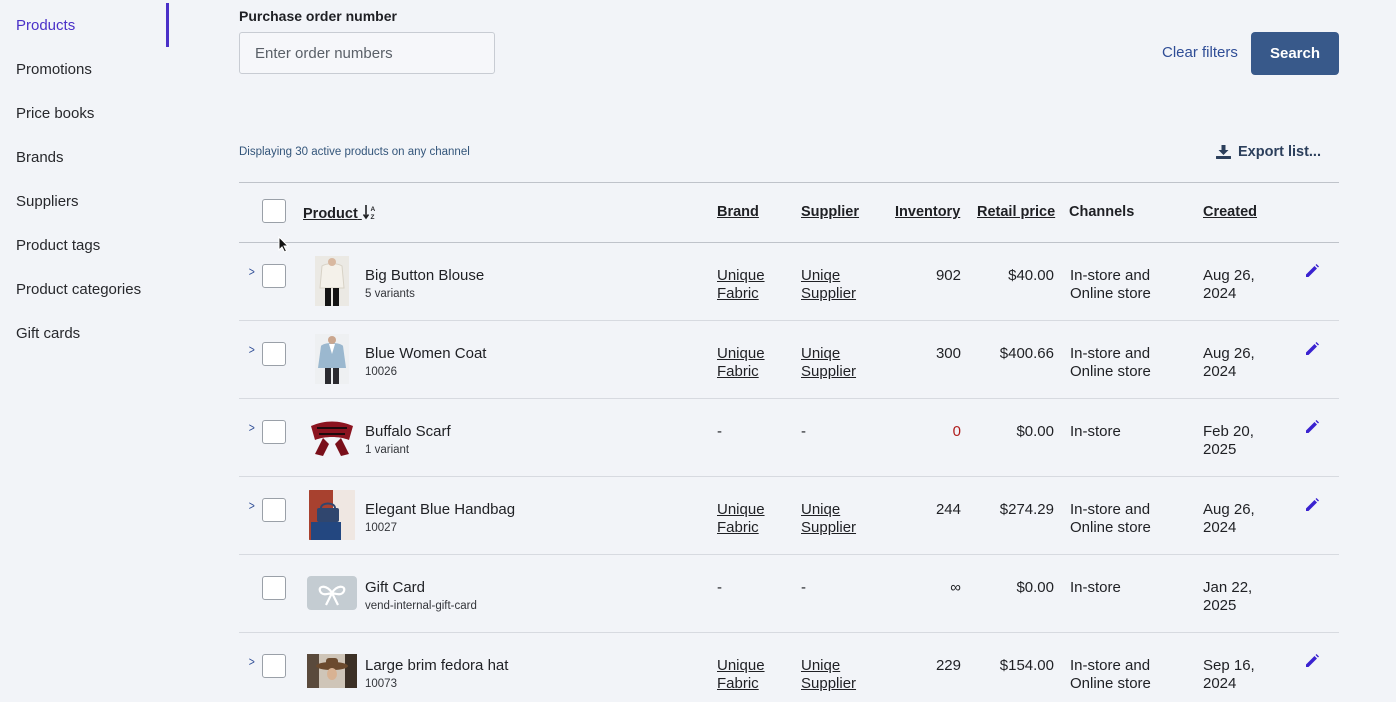  Describe the element at coordinates (408, 431) in the screenshot. I see `product-name: Buffalo Scarf` at that location.